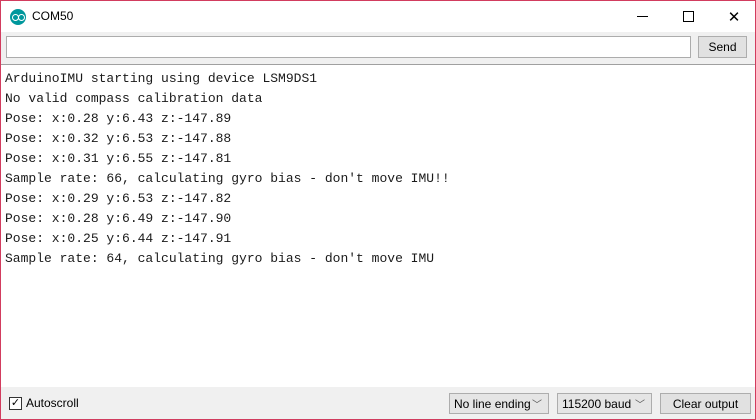 This screenshot has height=420, width=756. I want to click on autoscroll-label: Autoscroll, so click(52, 403).